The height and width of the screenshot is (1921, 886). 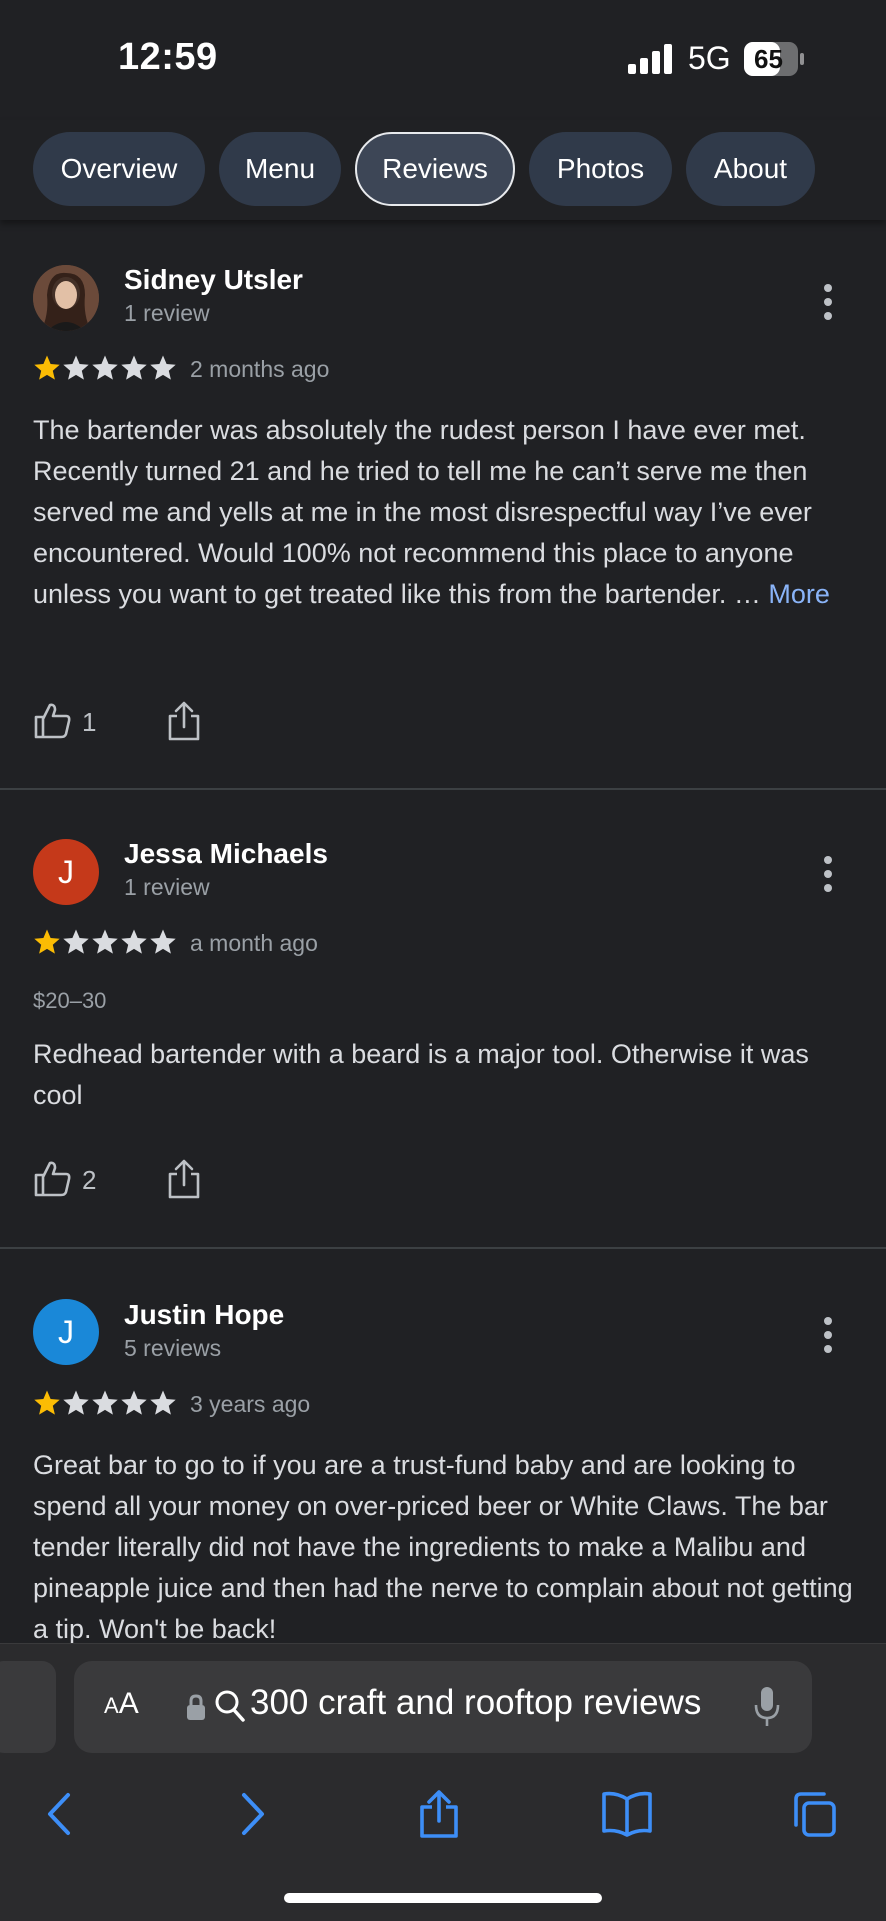 What do you see at coordinates (627, 1814) in the screenshot?
I see `bookmarks-icon` at bounding box center [627, 1814].